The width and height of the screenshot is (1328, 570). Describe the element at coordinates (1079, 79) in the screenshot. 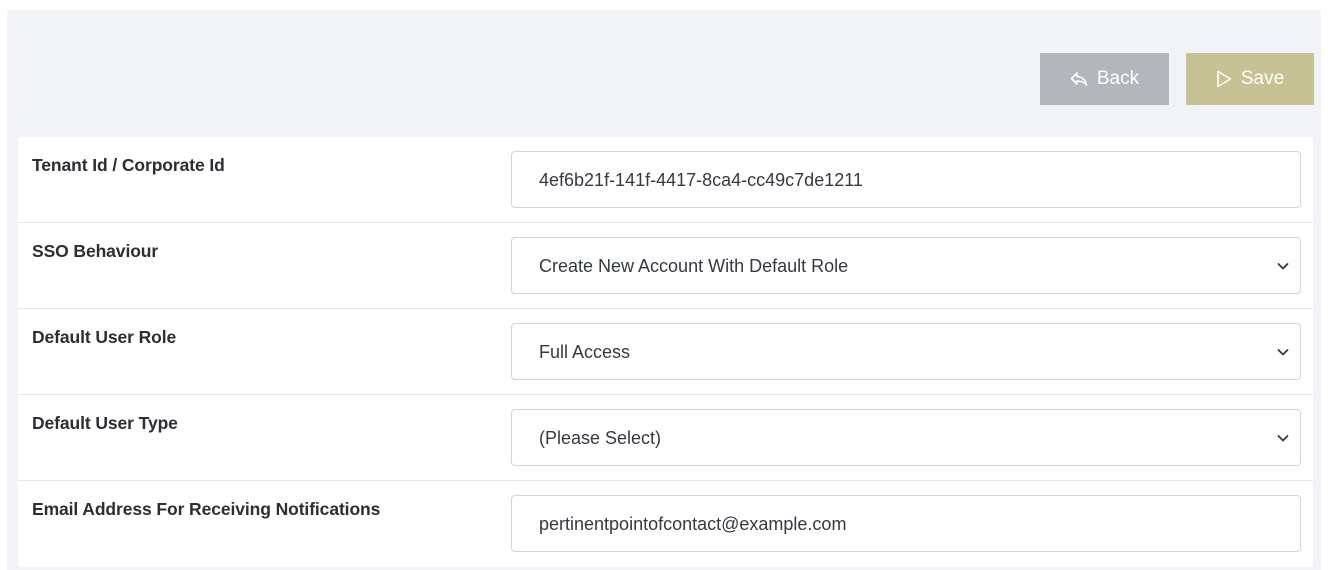

I see `reply-arrow-icon` at that location.